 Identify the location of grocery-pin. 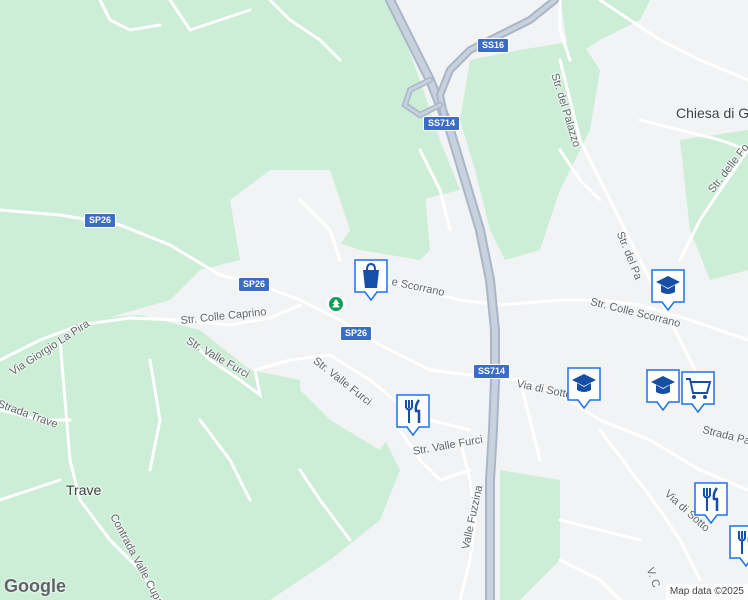
(698, 392).